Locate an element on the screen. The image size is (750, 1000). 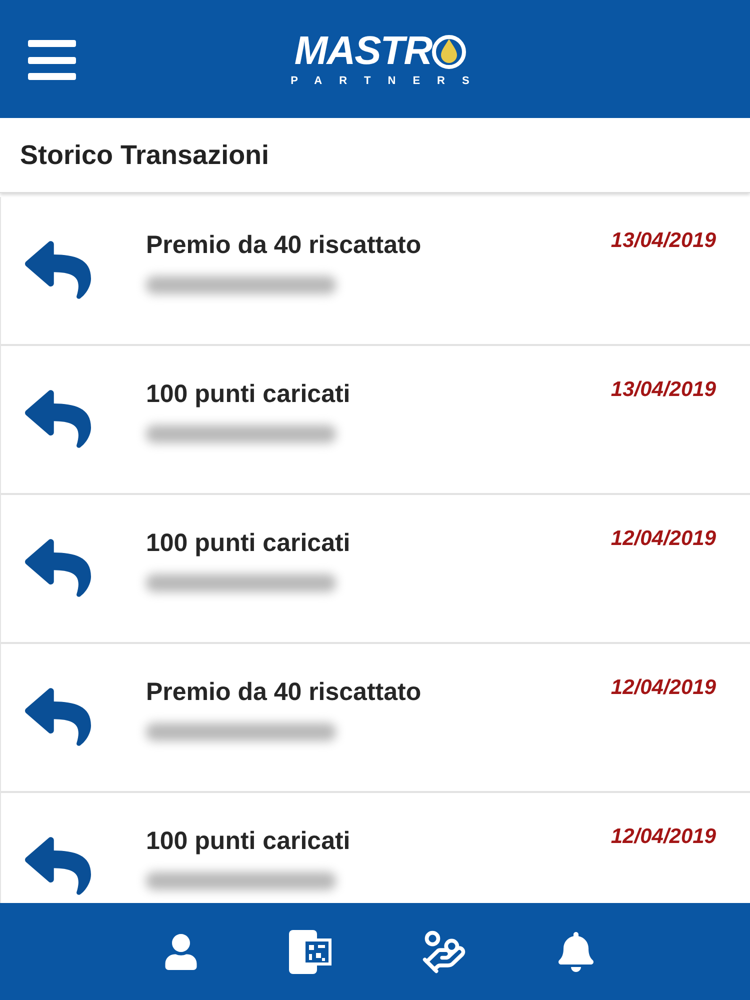
transaction-row: 100 punti caricati 12/04/2019 is located at coordinates (375, 569).